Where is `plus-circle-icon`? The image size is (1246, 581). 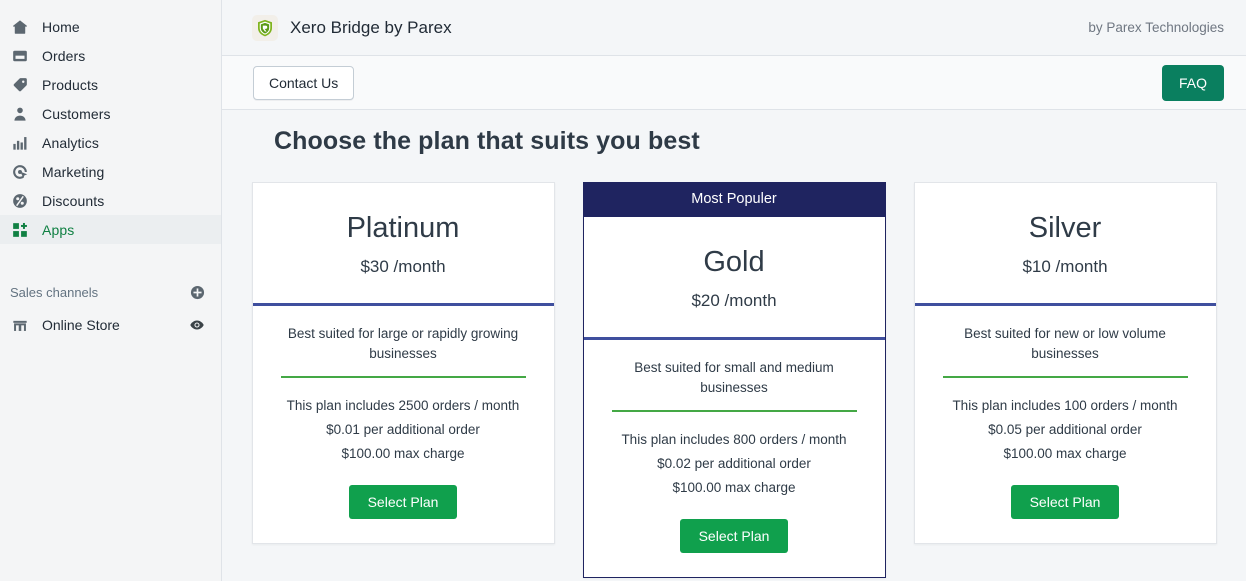
plus-circle-icon is located at coordinates (197, 292).